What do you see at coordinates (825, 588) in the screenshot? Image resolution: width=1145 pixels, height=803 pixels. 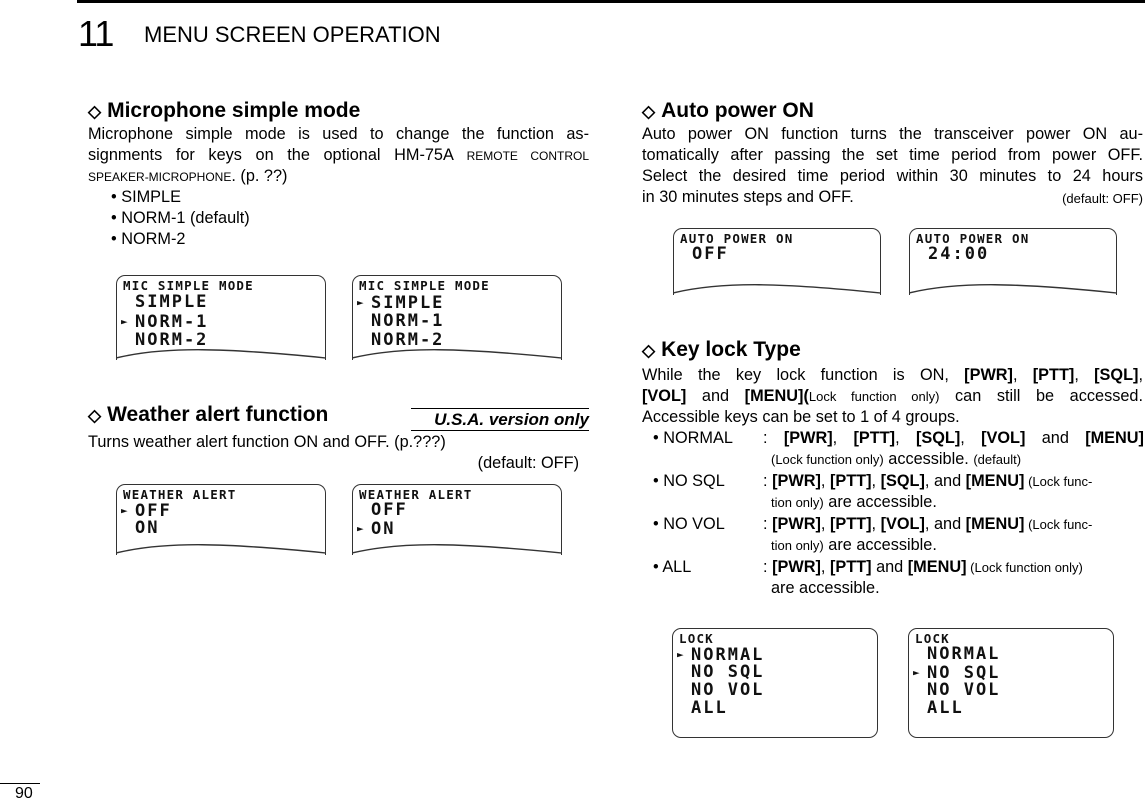 I see `text: are accessible.` at bounding box center [825, 588].